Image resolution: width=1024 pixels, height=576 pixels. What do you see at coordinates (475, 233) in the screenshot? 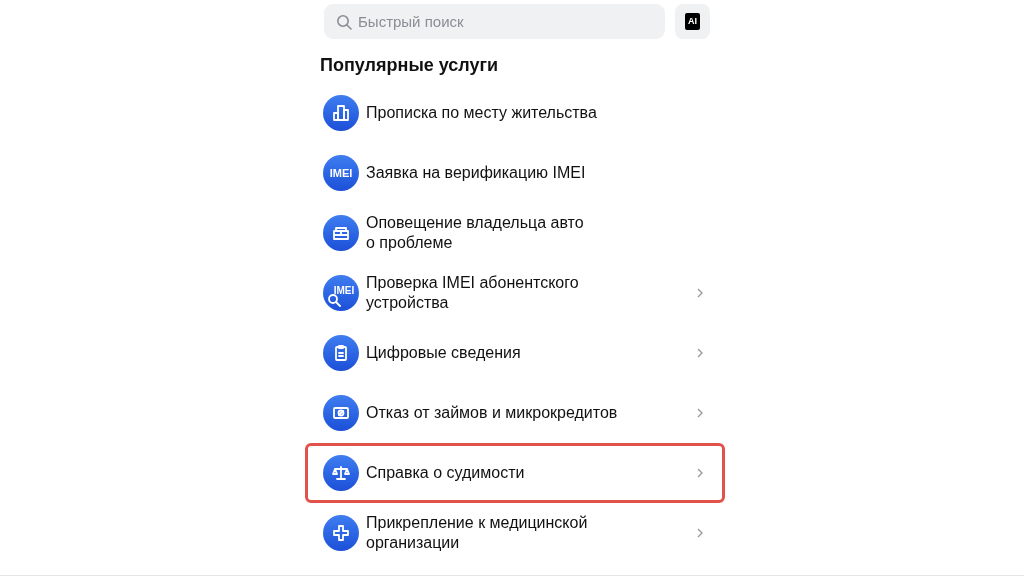
I see `service-title: Оповещение владельца авто о проблеме` at bounding box center [475, 233].